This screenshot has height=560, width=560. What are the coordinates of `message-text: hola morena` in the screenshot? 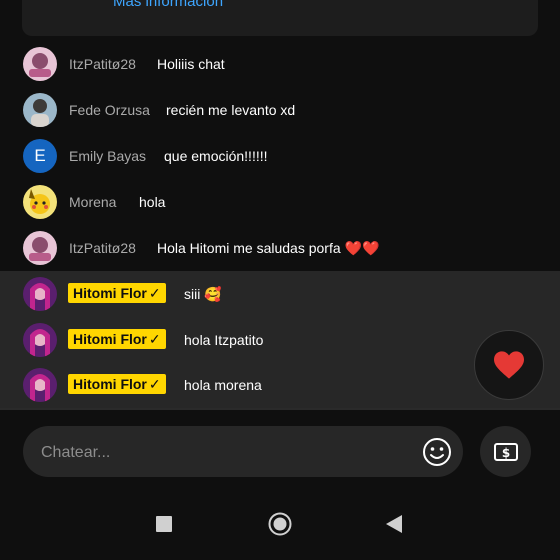 It's located at (223, 385).